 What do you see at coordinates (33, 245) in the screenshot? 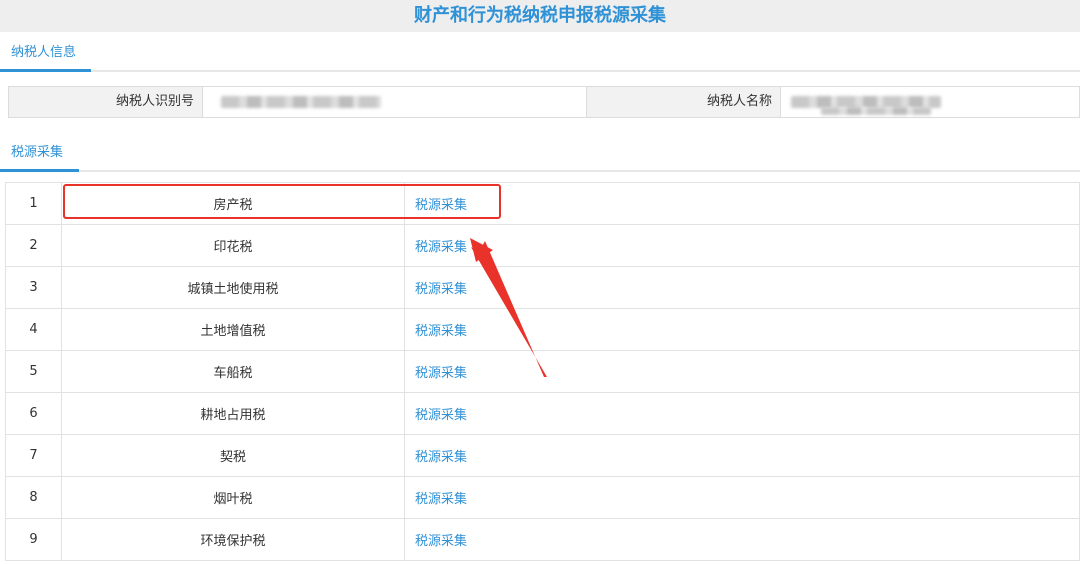
I see `row-number: 2` at bounding box center [33, 245].